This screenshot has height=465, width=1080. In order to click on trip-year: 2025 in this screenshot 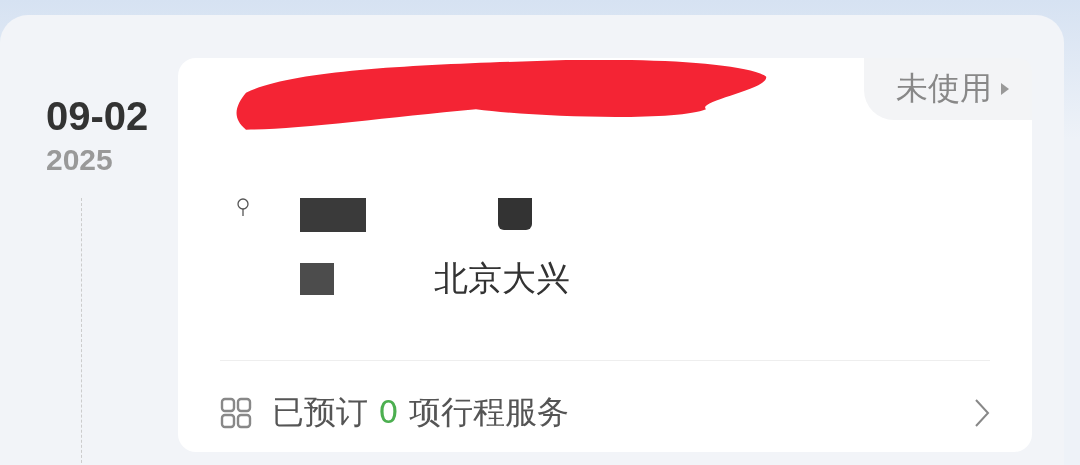, I will do `click(80, 160)`.